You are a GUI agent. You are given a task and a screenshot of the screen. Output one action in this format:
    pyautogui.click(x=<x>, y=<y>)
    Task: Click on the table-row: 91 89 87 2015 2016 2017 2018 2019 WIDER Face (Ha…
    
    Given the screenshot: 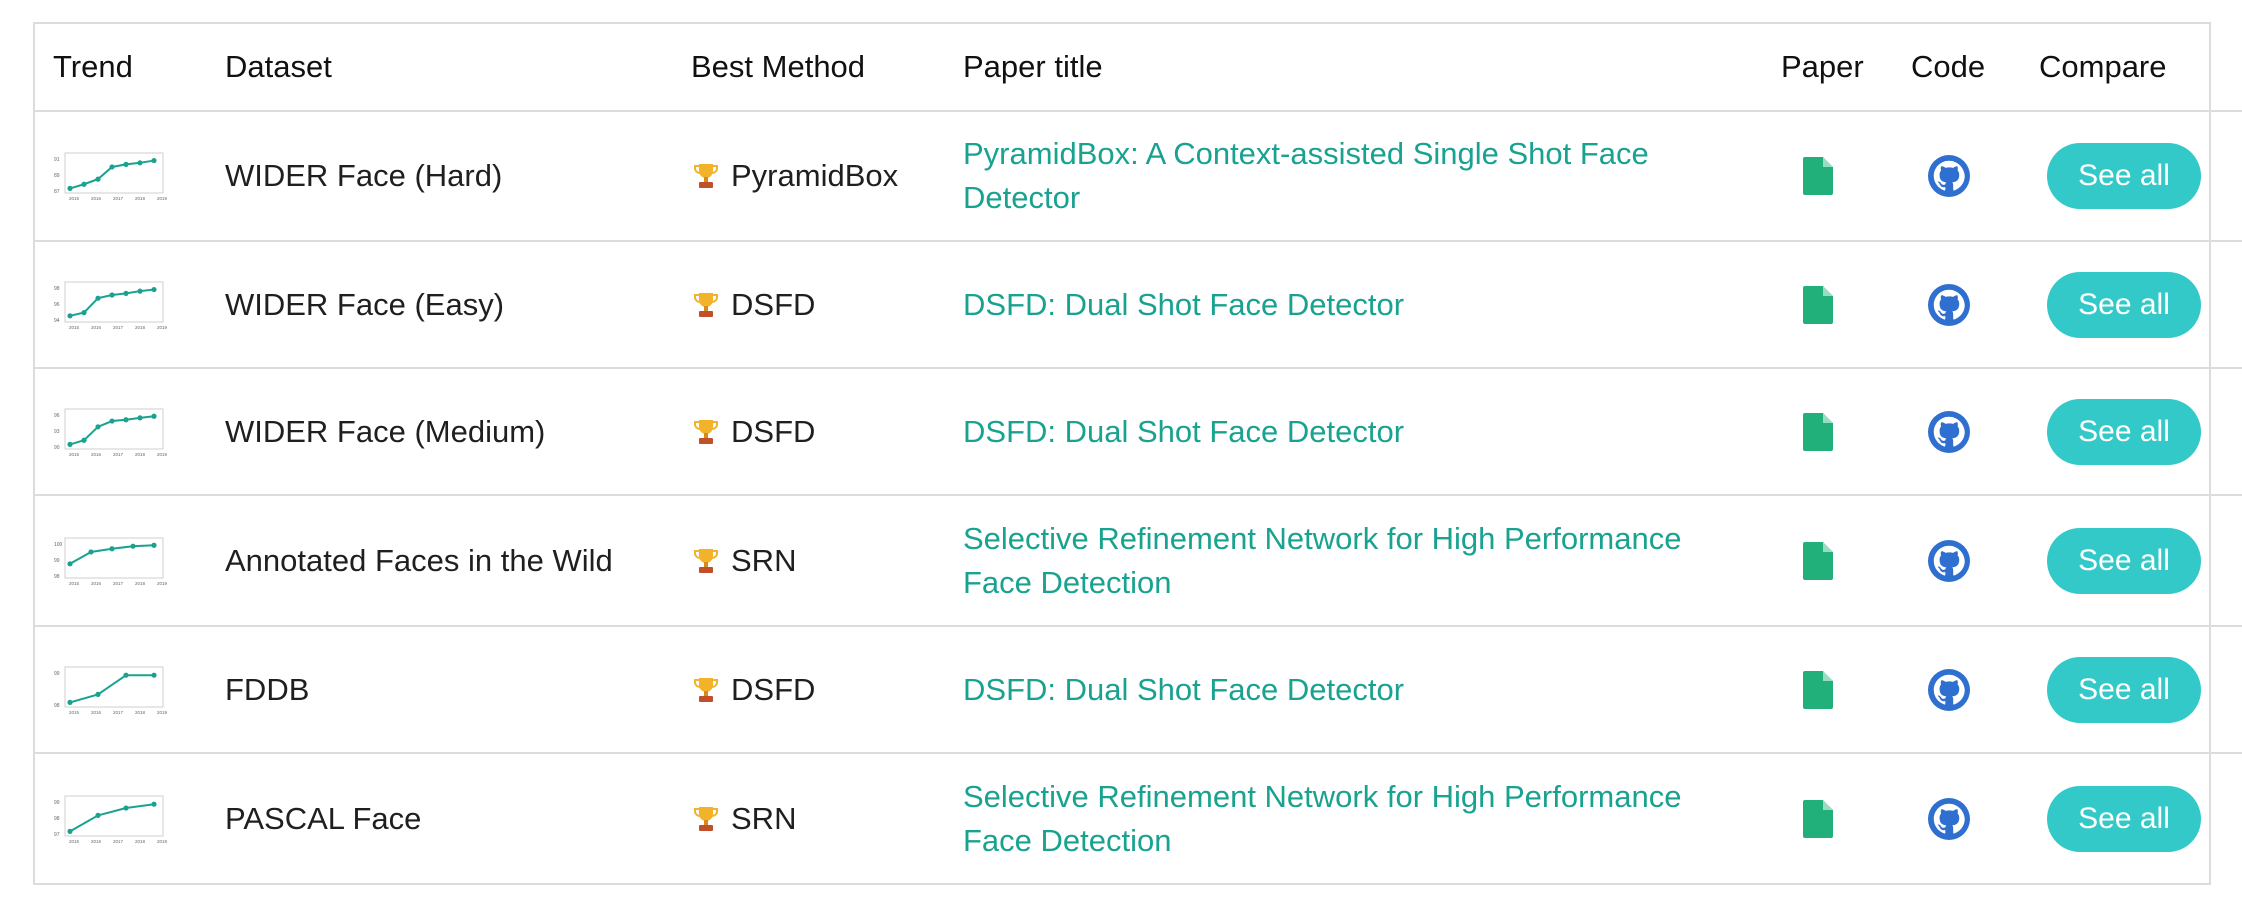 What is the action you would take?
    pyautogui.click(x=1138, y=176)
    